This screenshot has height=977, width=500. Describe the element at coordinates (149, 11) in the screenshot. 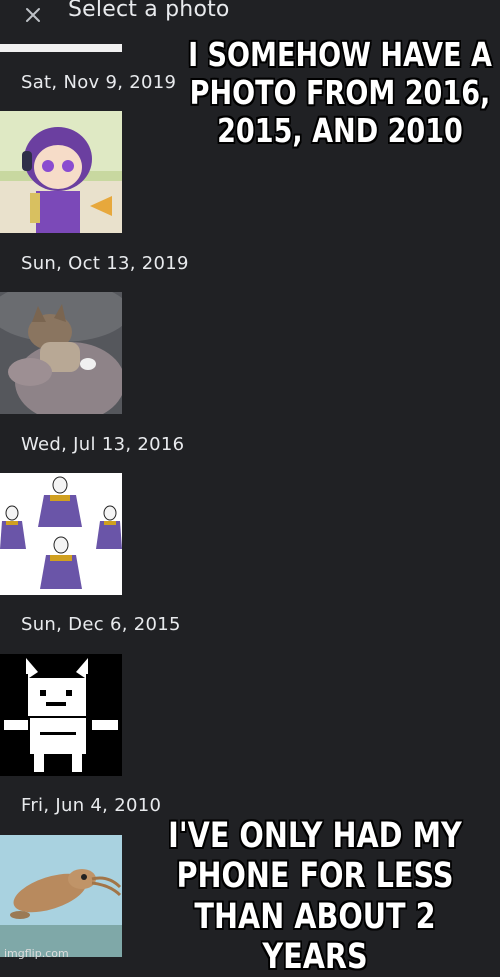

I see `page-title: Select a photo` at that location.